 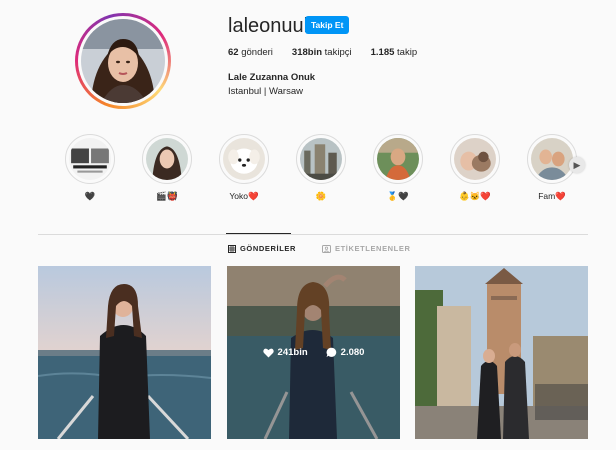 I want to click on highlight-cover-collage, so click(x=90, y=159).